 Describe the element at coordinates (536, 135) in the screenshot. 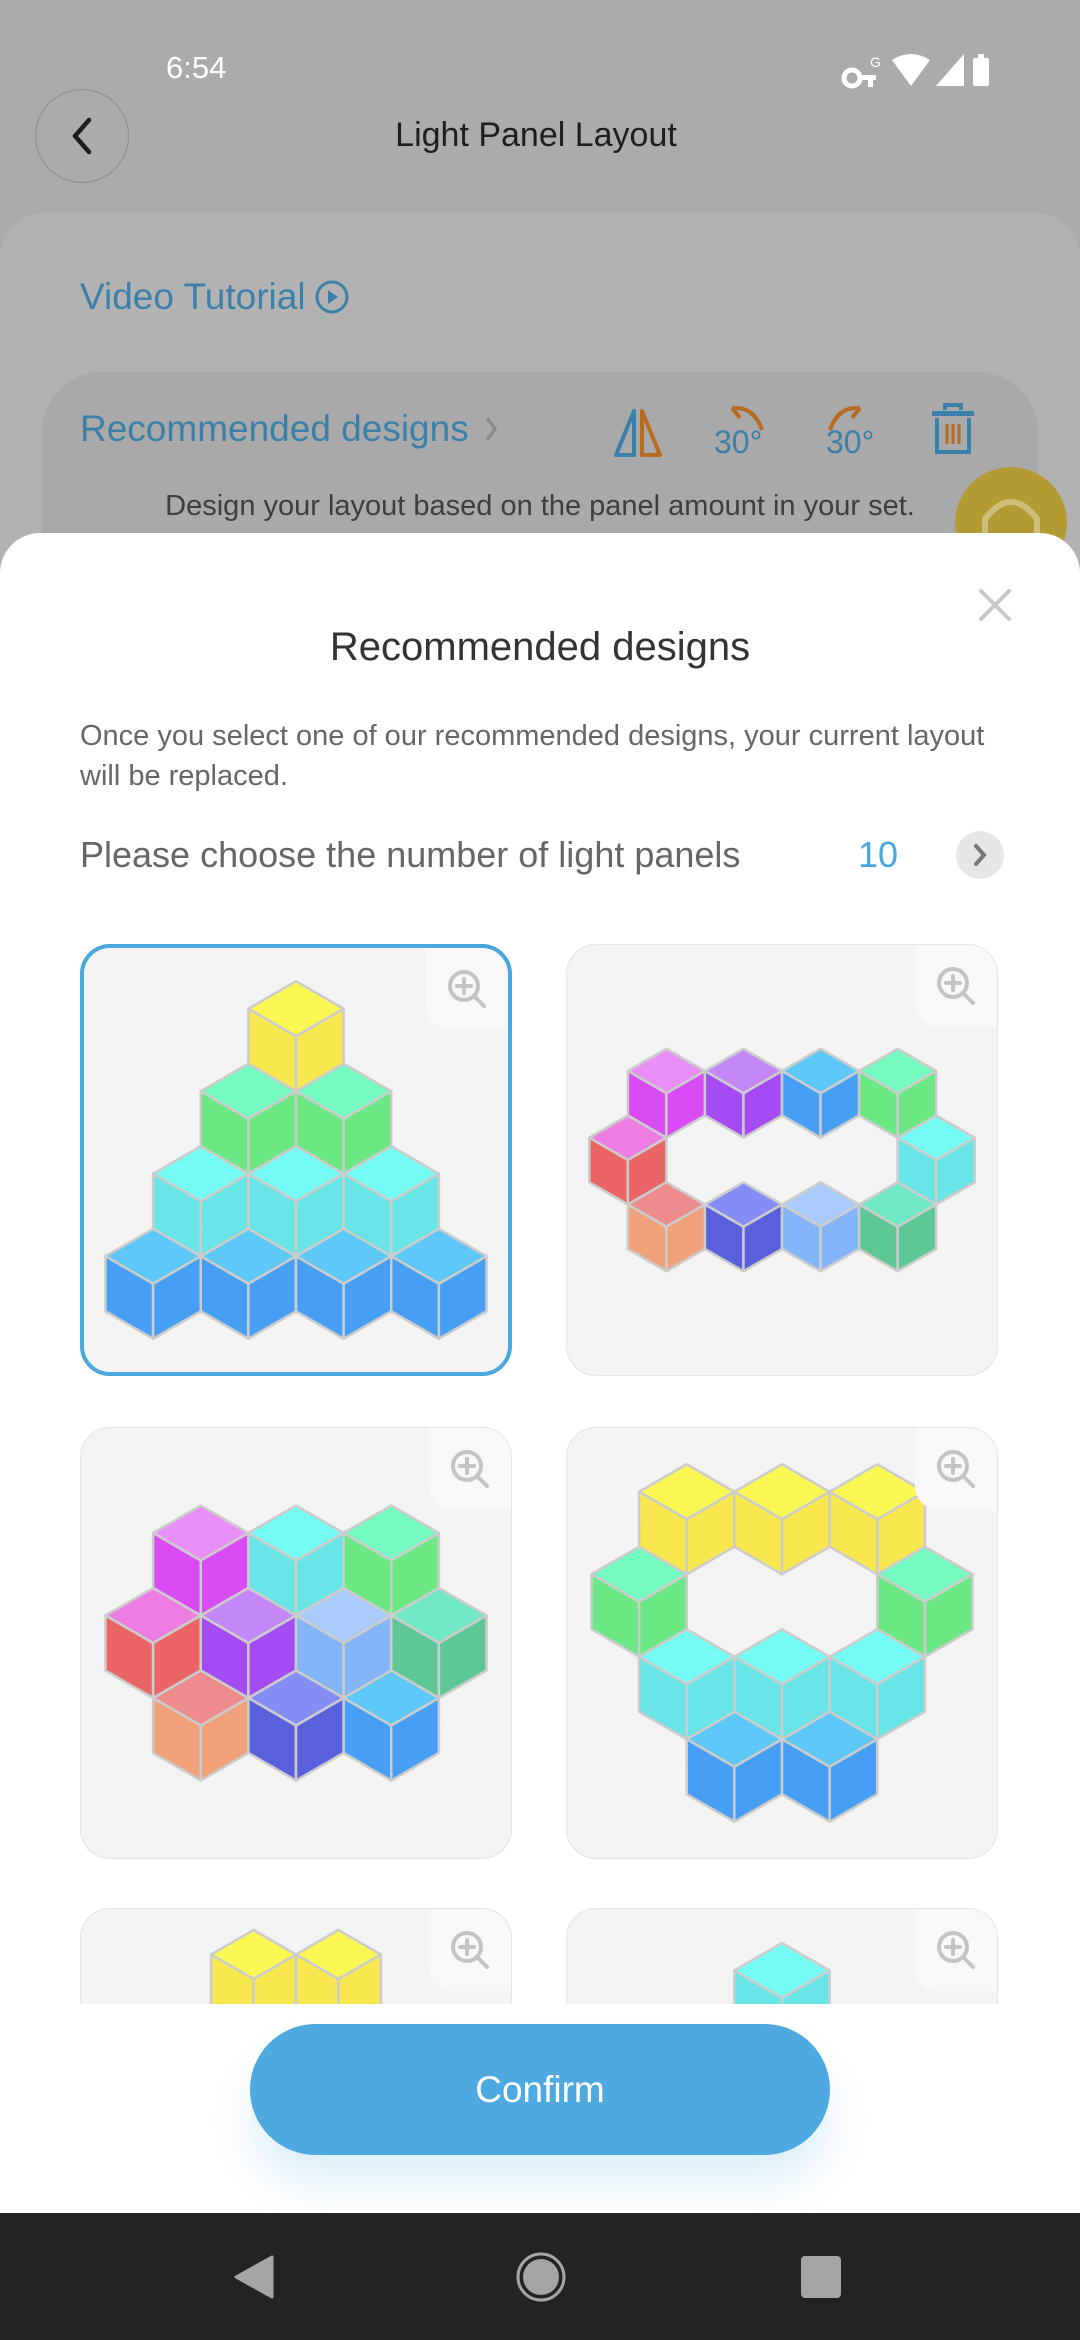

I see `page-title: Light Panel Layout` at that location.